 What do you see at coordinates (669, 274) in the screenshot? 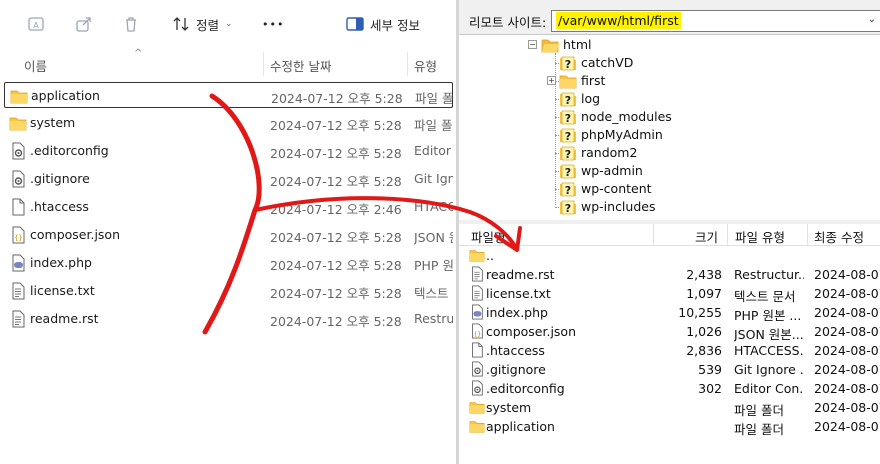
I see `remote-file-row: readme.rst 2,438 Restructur... 2024-08-07` at bounding box center [669, 274].